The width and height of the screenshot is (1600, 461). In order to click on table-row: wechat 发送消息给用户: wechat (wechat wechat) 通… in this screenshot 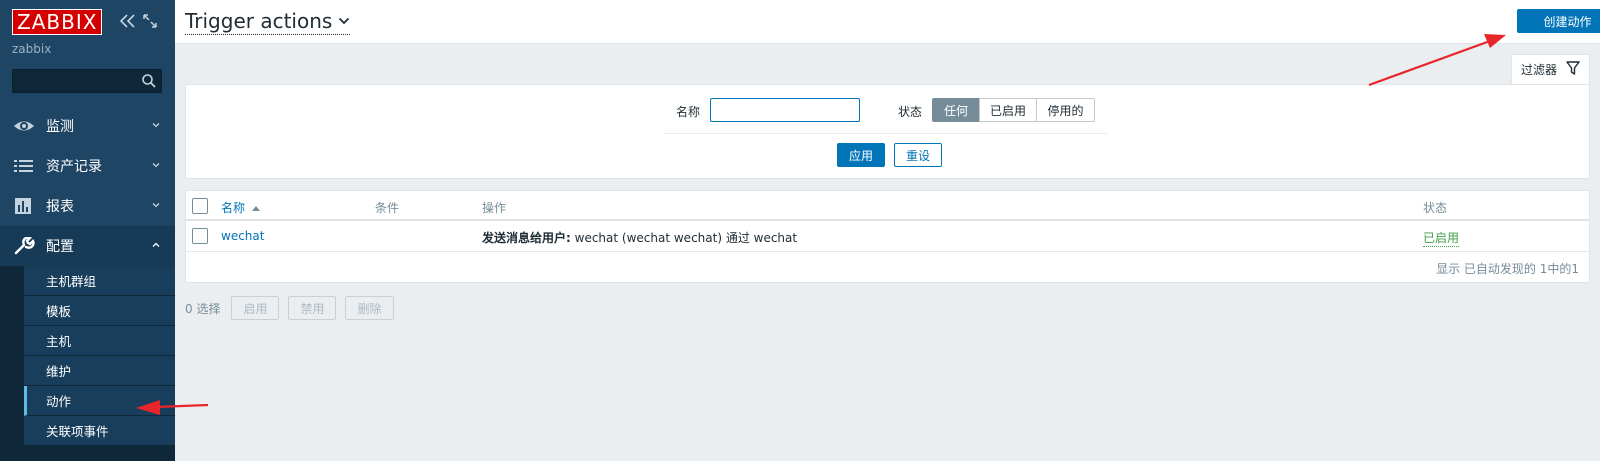, I will do `click(887, 236)`.